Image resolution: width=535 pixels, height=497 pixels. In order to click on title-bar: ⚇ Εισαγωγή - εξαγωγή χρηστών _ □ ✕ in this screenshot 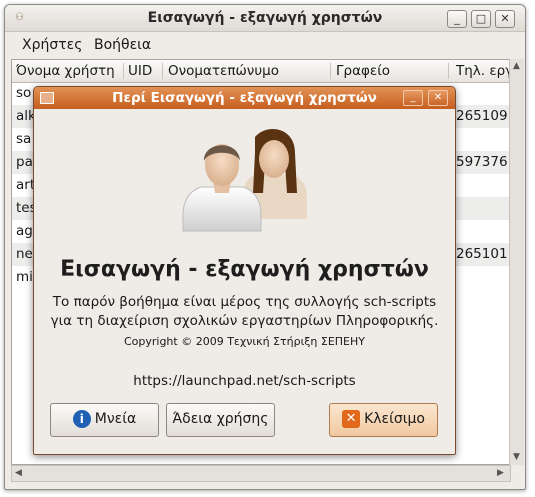, I will do `click(265, 18)`.